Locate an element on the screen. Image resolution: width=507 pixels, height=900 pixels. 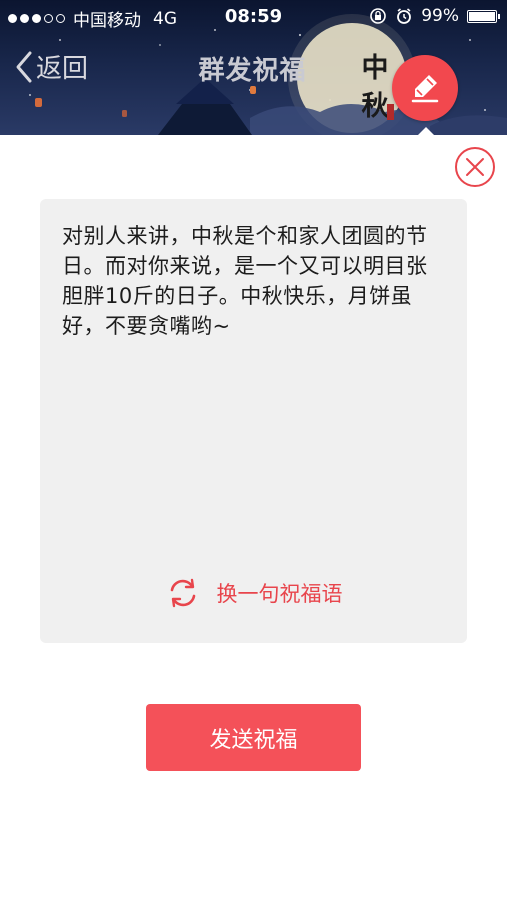
close-circle-icon is located at coordinates (475, 167).